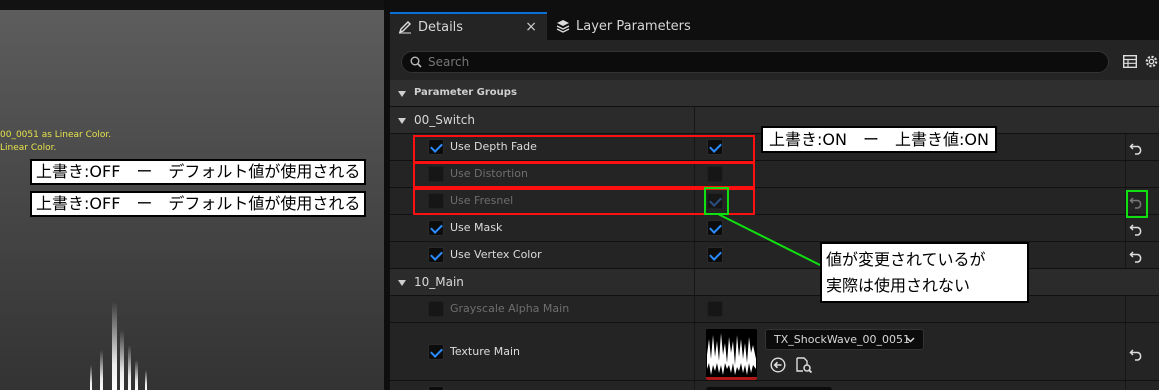 The image size is (1159, 390). I want to click on param-row-next, so click(774, 385).